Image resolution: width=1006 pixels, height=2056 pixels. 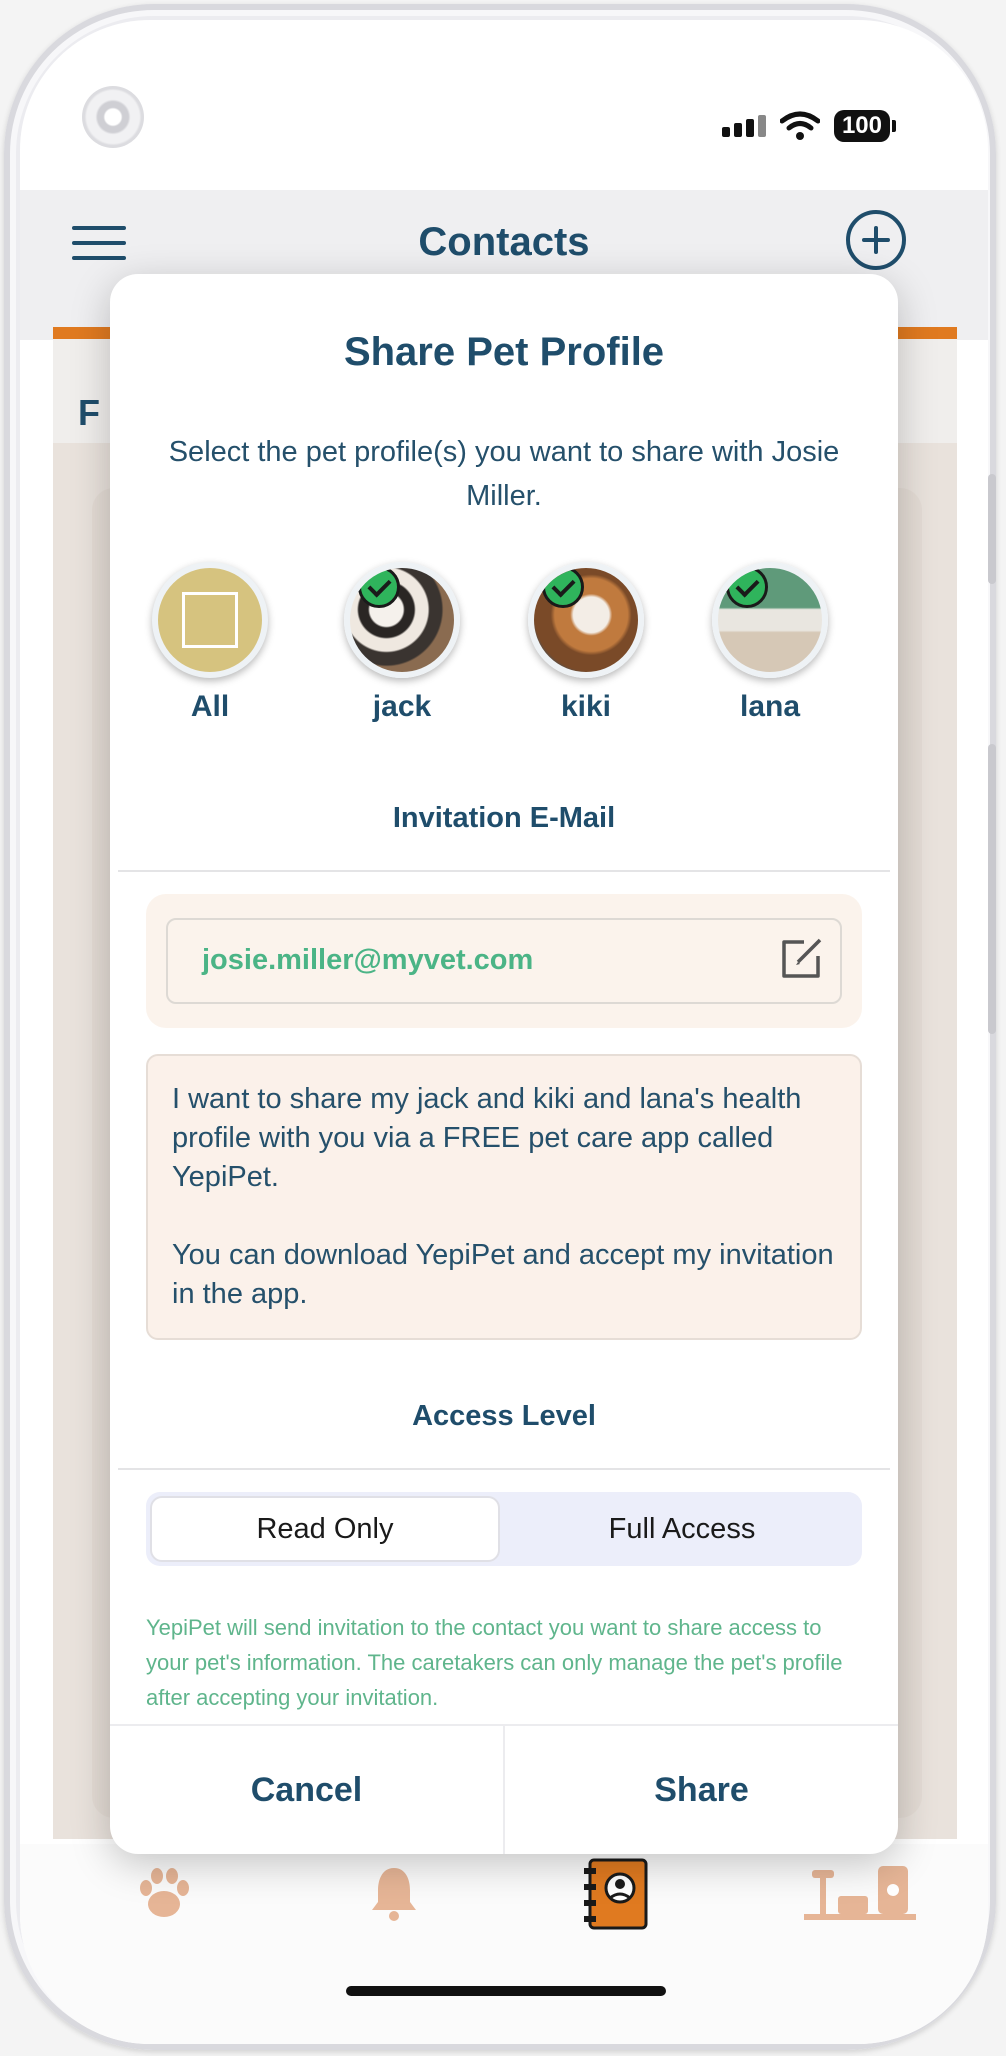 What do you see at coordinates (164, 1892) in the screenshot?
I see `paw-icon` at bounding box center [164, 1892].